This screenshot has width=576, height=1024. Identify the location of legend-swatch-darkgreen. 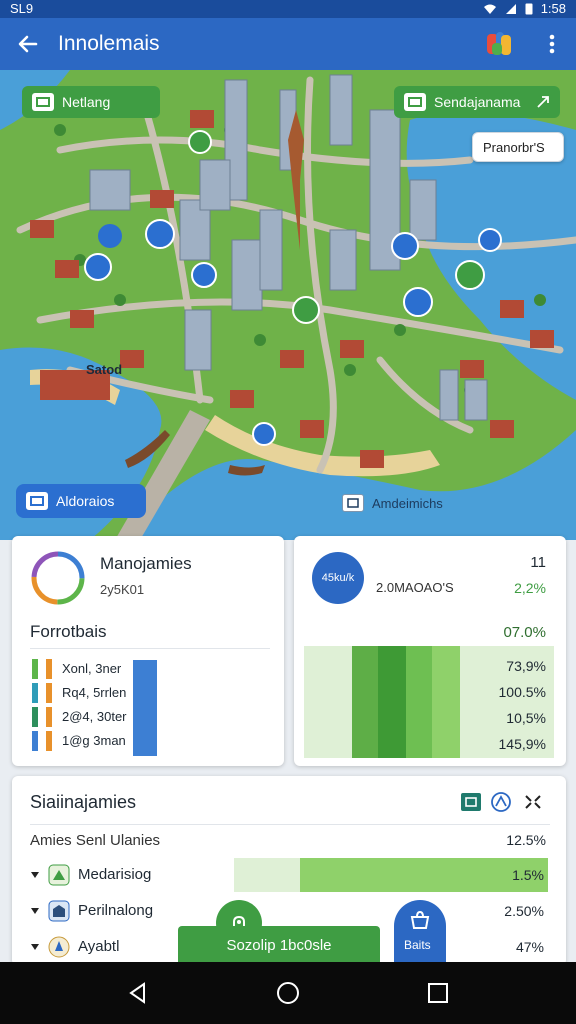
(35, 717).